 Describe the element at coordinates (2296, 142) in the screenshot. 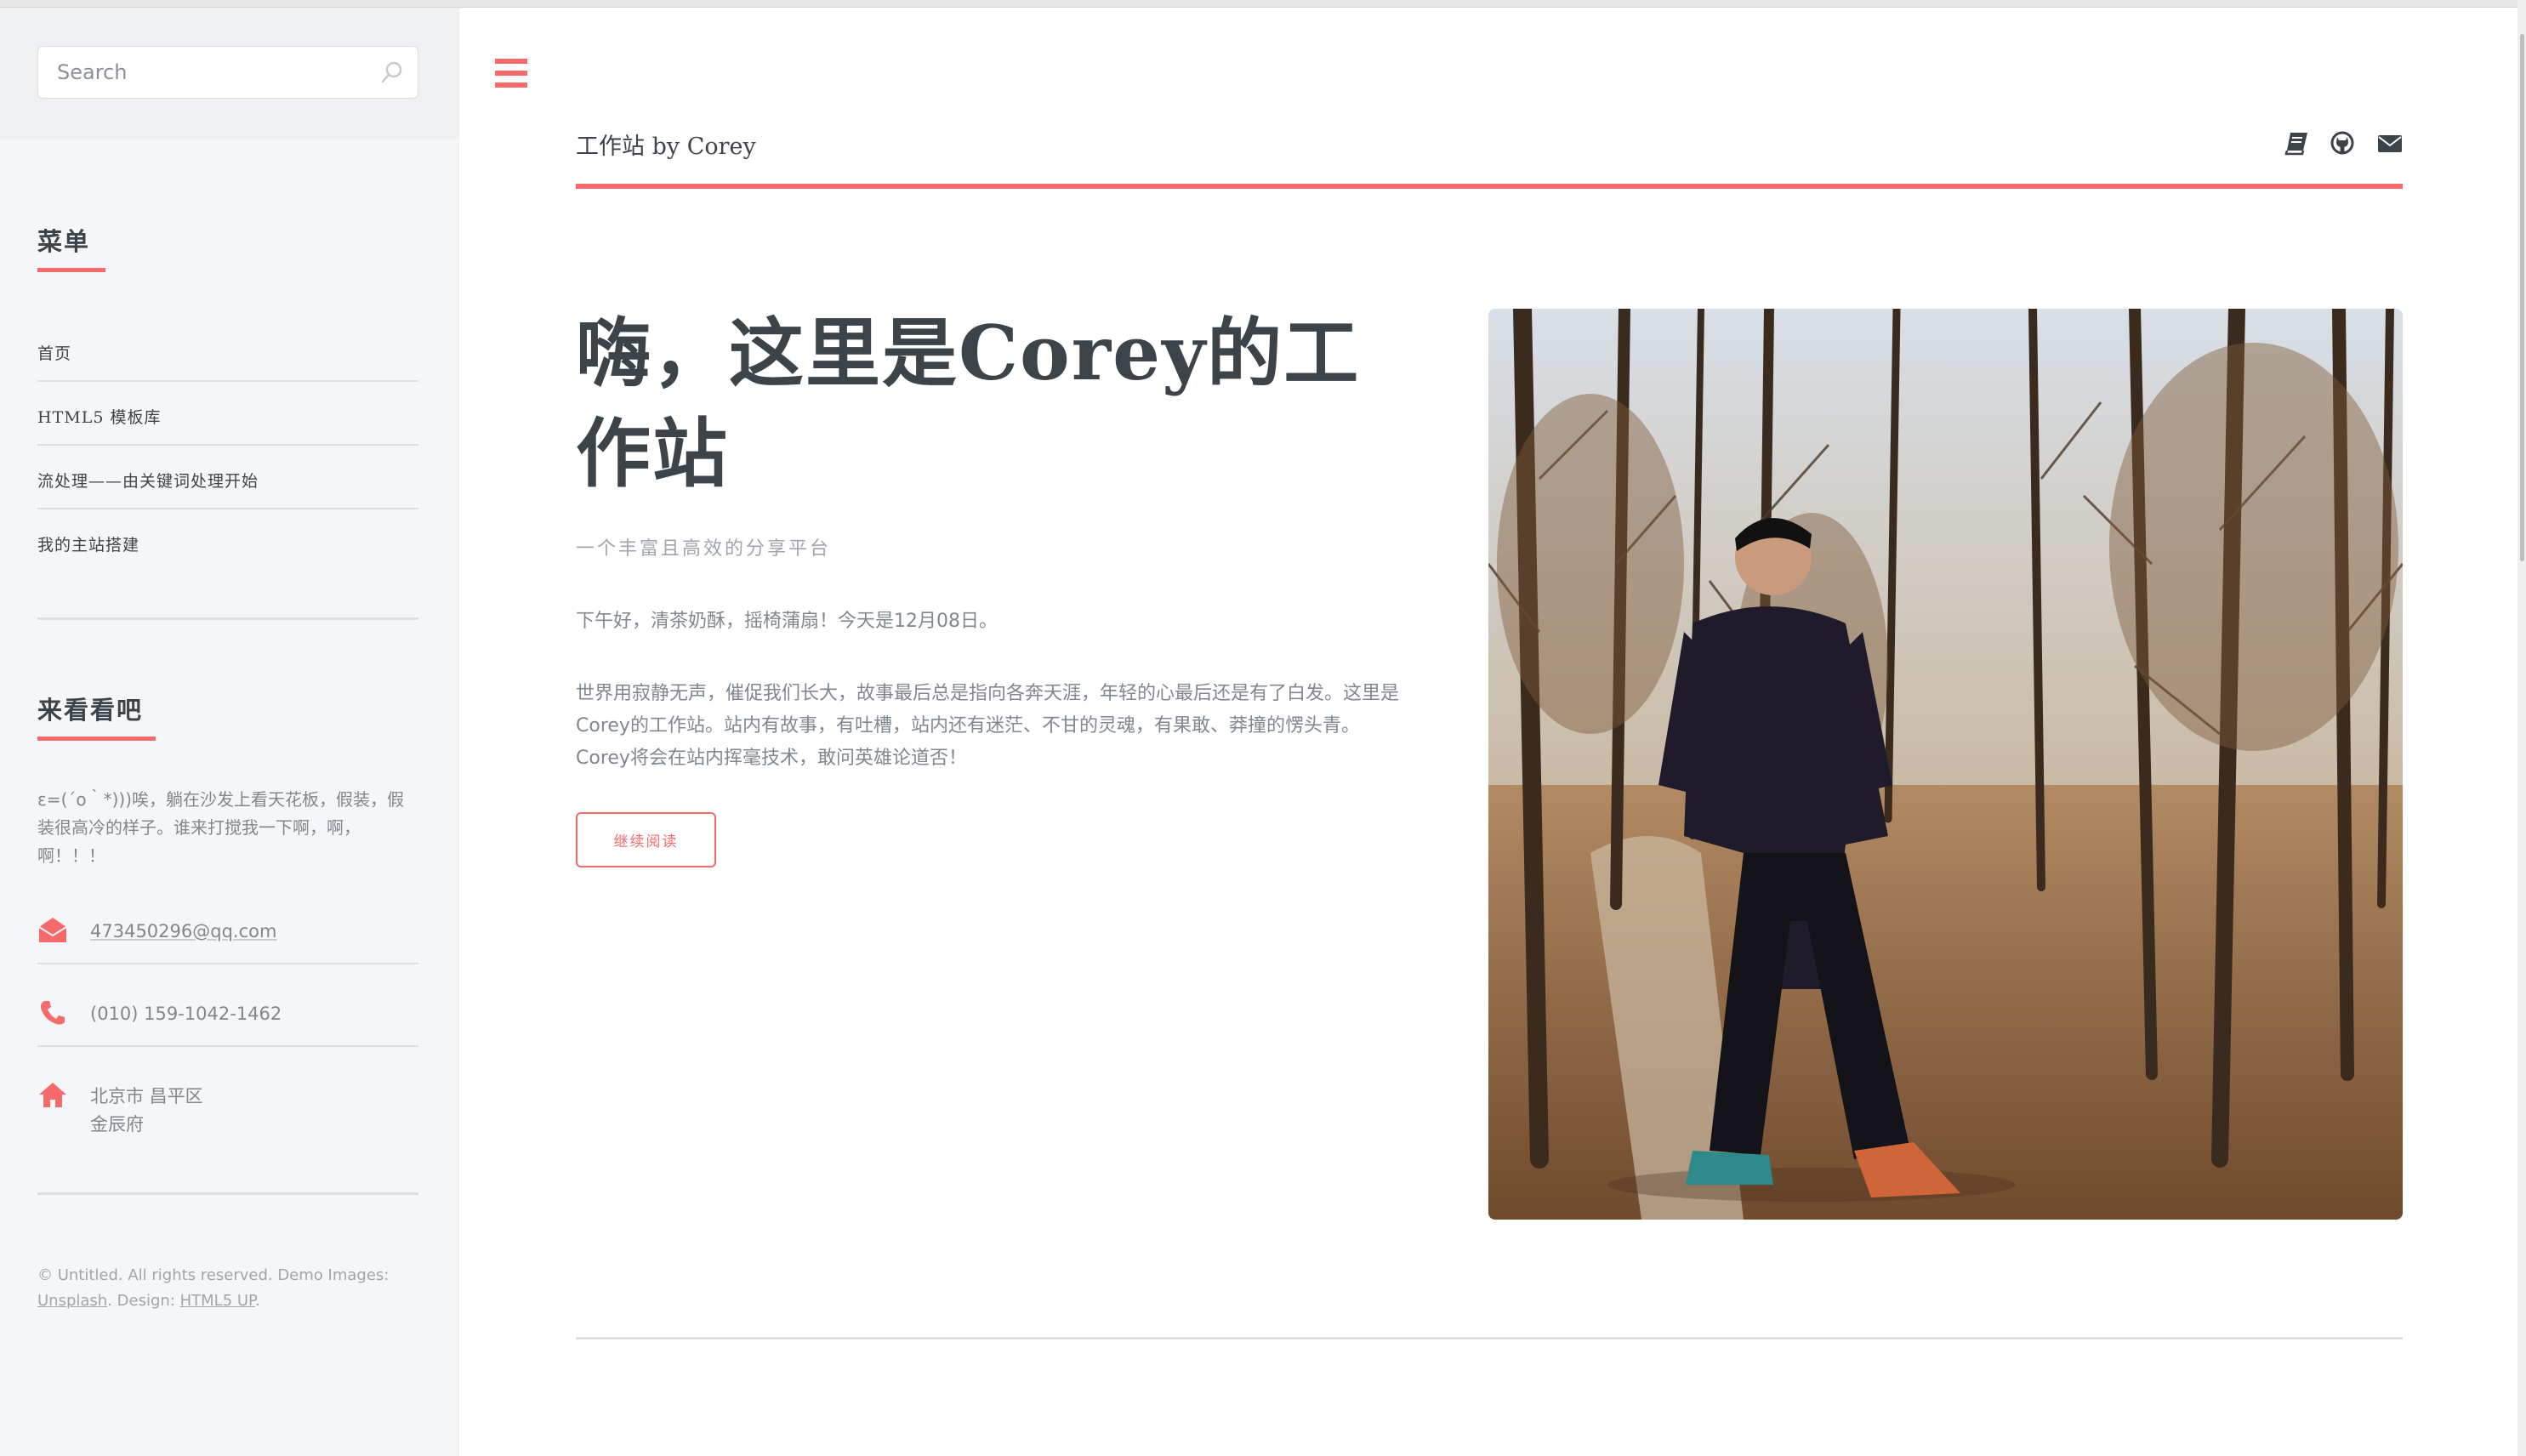

I see `book-icon` at that location.